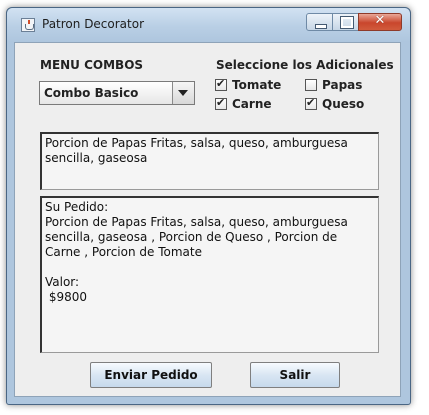 This screenshot has height=415, width=429. What do you see at coordinates (319, 22) in the screenshot?
I see `minimize-button` at bounding box center [319, 22].